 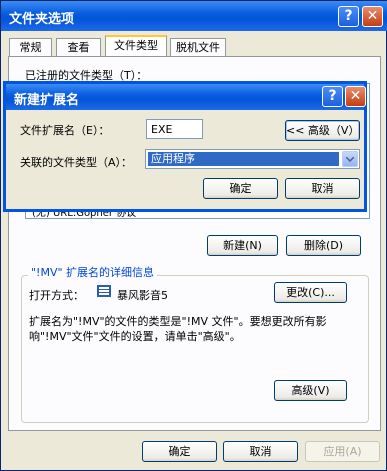 I want to click on opens-with-label: 打开方式：, so click(x=56, y=295).